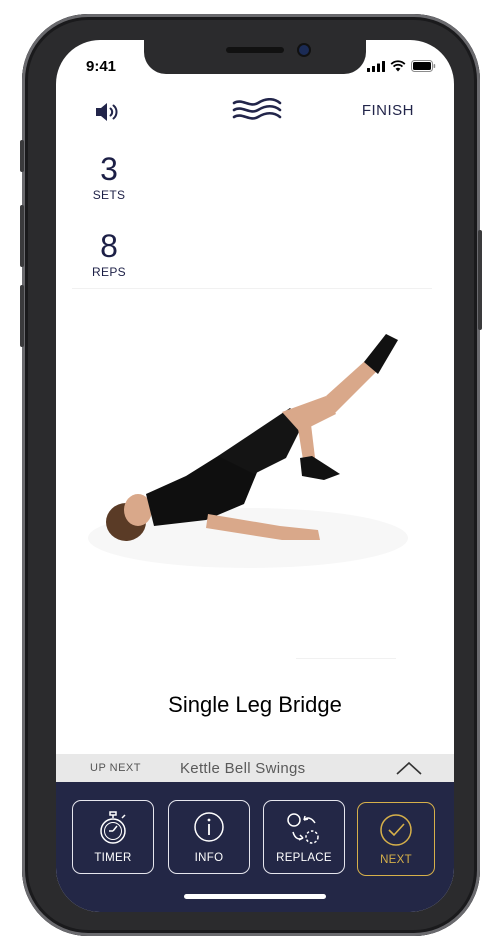  I want to click on home-indicator, so click(255, 896).